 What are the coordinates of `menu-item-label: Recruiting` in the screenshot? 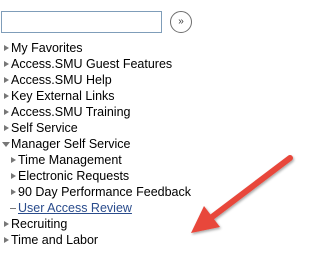 It's located at (39, 224).